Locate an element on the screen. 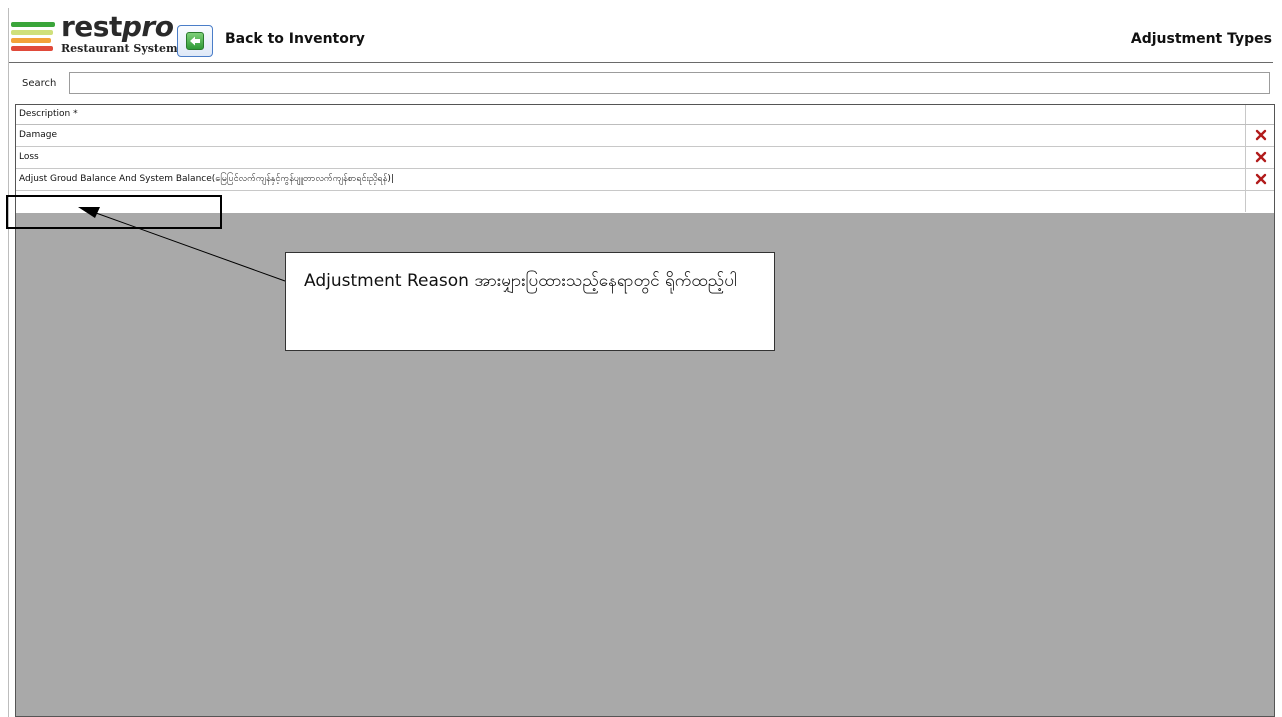 Image resolution: width=1282 pixels, height=717 pixels. back-to-inventory-button is located at coordinates (195, 41).